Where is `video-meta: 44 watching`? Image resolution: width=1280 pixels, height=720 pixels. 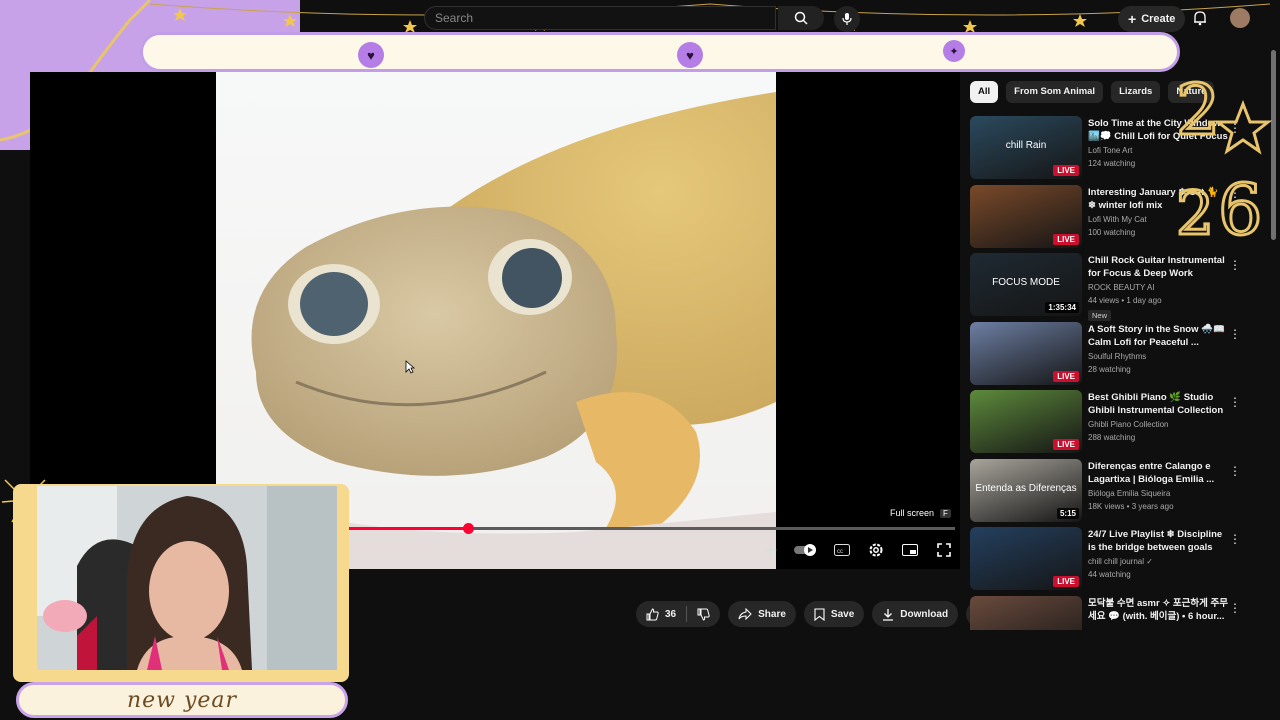
video-meta: 44 watching is located at coordinates (1109, 574).